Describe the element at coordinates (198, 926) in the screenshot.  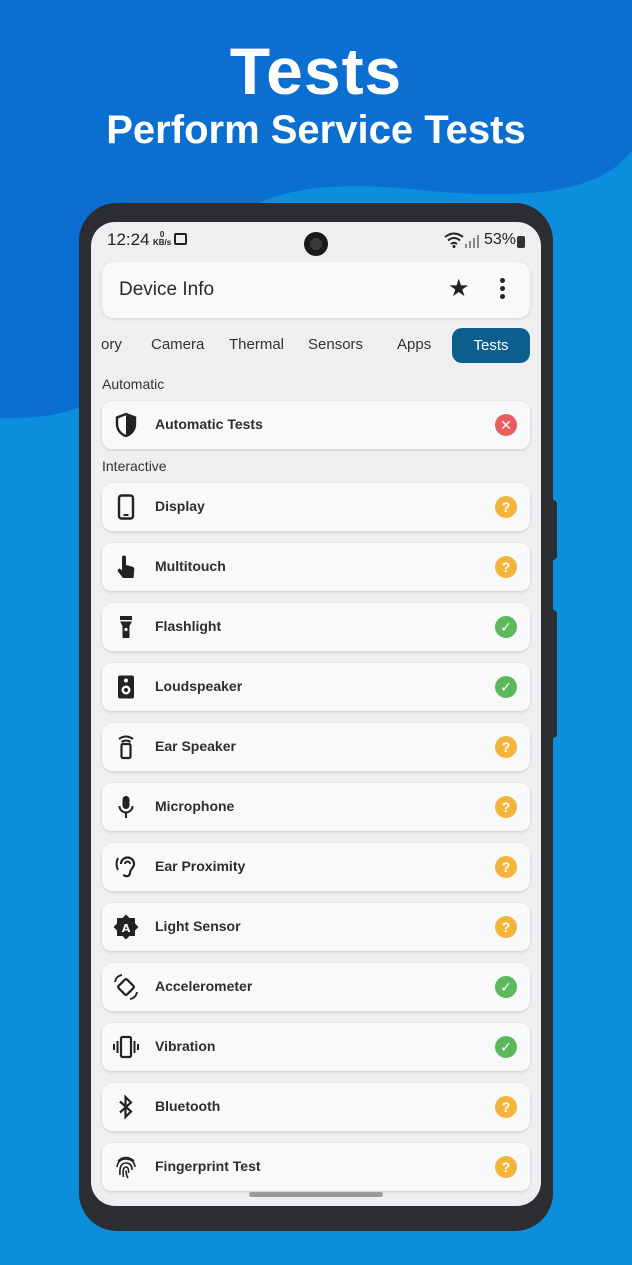
I see `test-label: Light Sensor` at that location.